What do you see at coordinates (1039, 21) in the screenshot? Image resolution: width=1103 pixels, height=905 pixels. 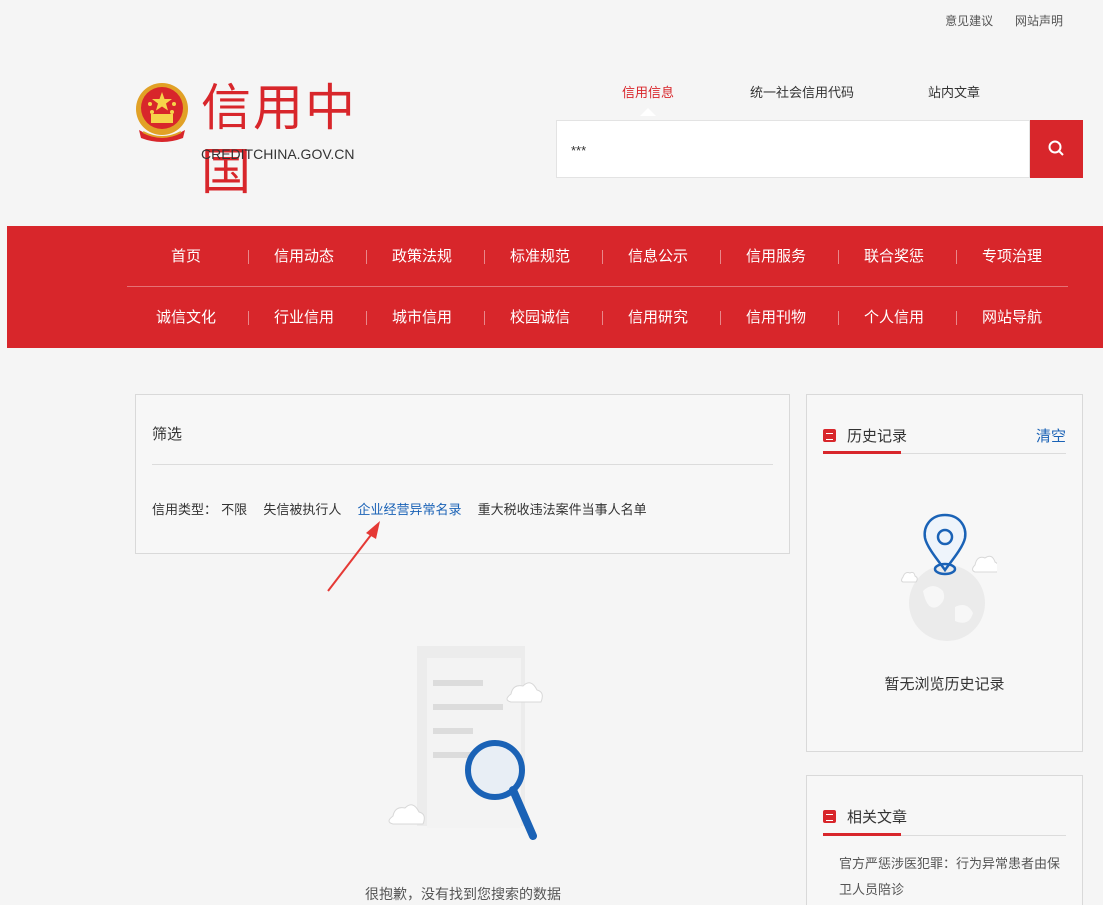 I see `statement-link: 网站声明` at bounding box center [1039, 21].